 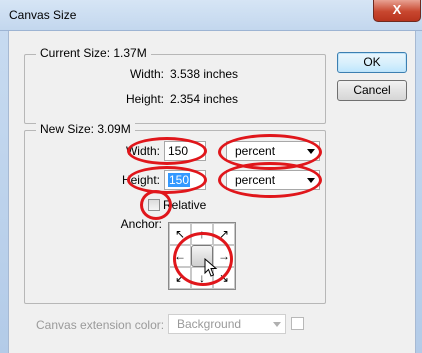 I want to click on arrow-right-icon: →, so click(x=224, y=256).